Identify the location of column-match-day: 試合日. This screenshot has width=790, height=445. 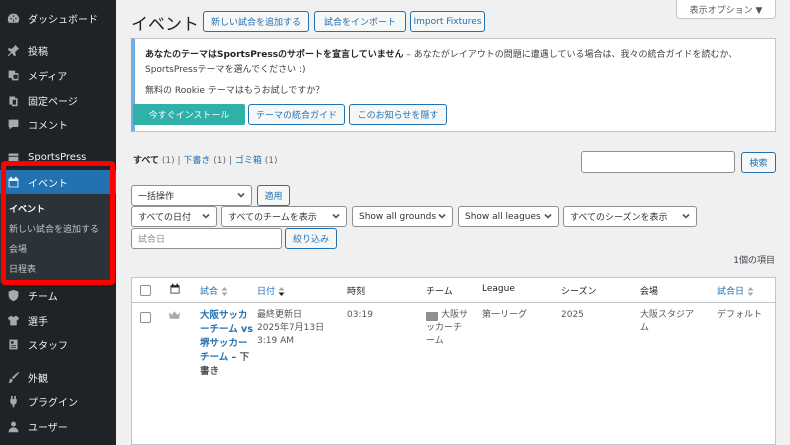
(735, 290).